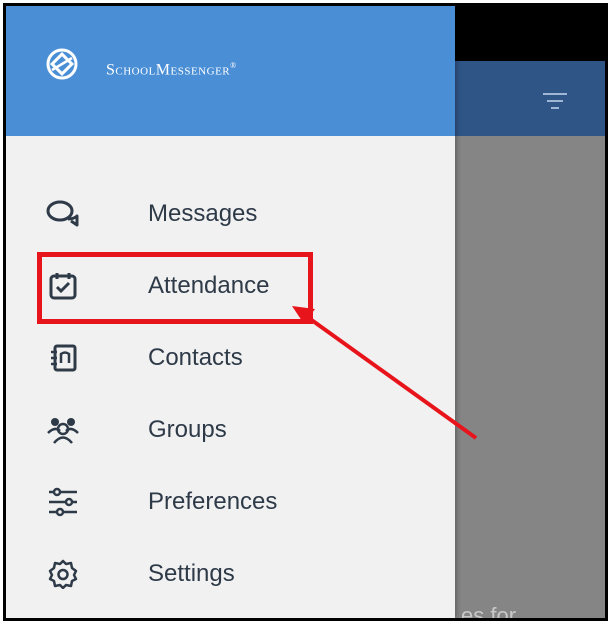  Describe the element at coordinates (187, 429) in the screenshot. I see `nav-item-label: Groups` at that location.